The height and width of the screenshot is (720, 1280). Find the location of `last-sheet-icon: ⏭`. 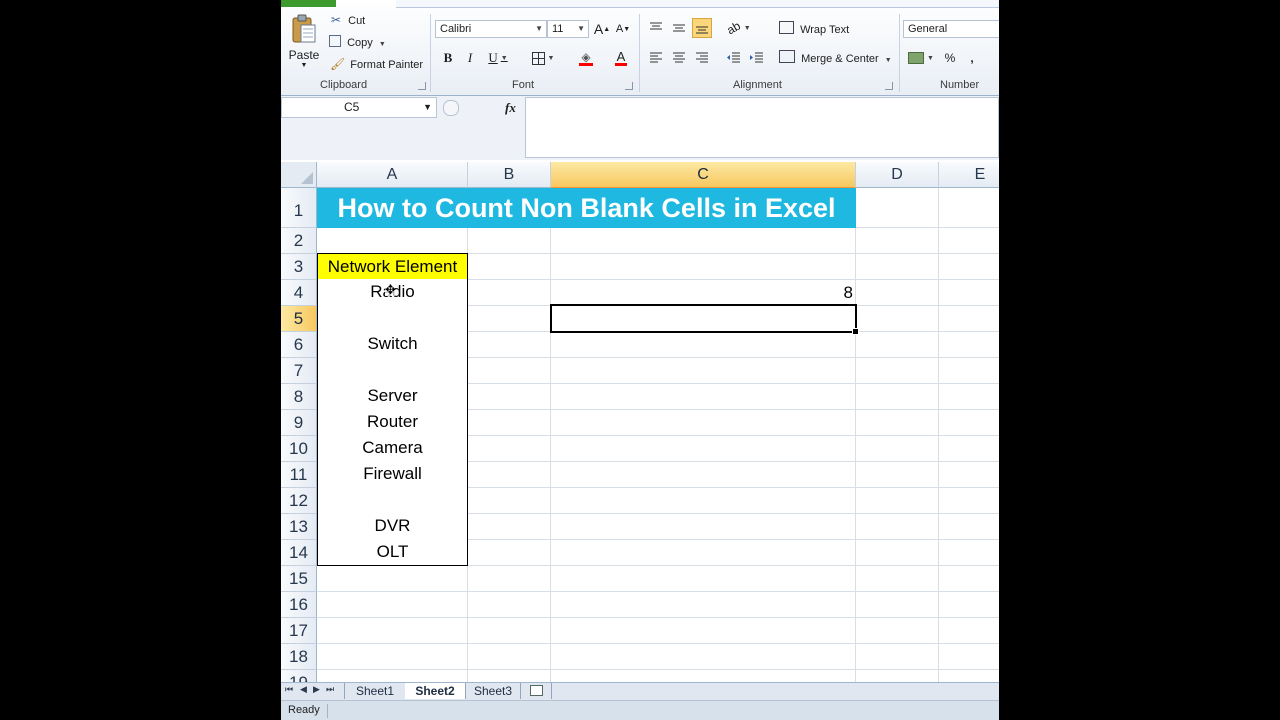

last-sheet-icon: ⏭ is located at coordinates (330, 689).